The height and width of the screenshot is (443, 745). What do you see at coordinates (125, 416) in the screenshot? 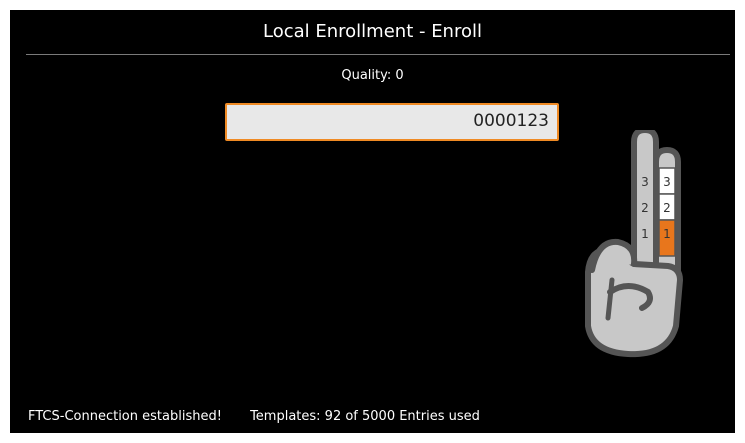
I see `connection-status: FTCS-Connection established!` at bounding box center [125, 416].